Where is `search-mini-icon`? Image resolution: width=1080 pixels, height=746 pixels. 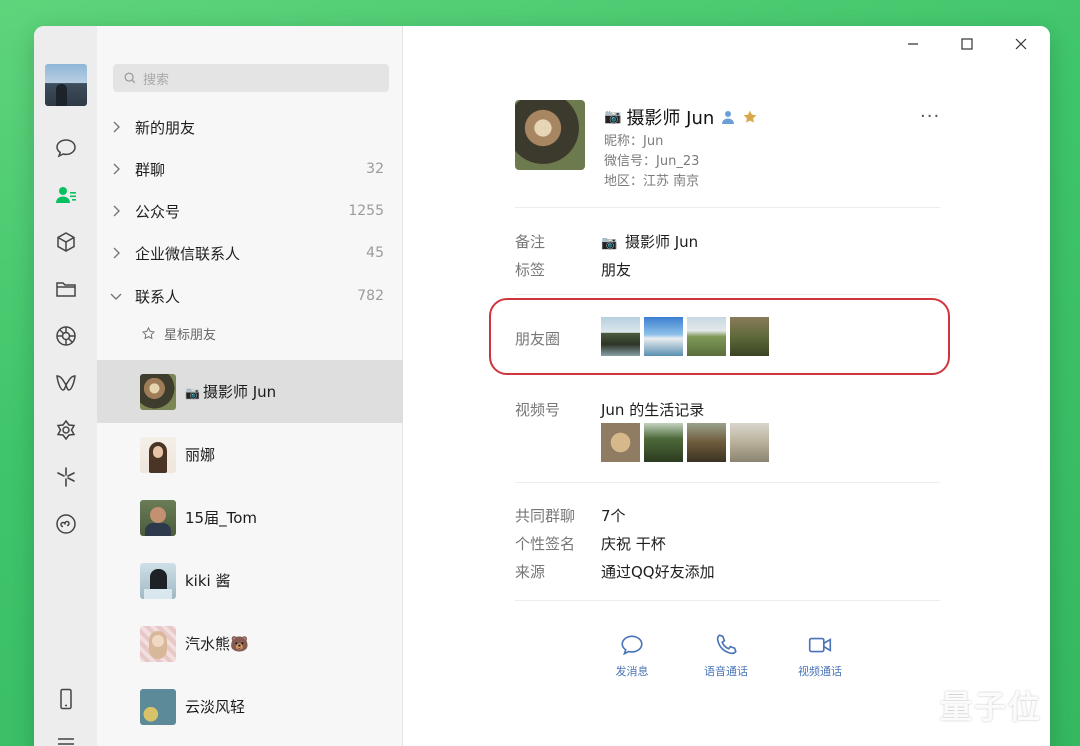
search-mini-icon is located at coordinates (66, 430).